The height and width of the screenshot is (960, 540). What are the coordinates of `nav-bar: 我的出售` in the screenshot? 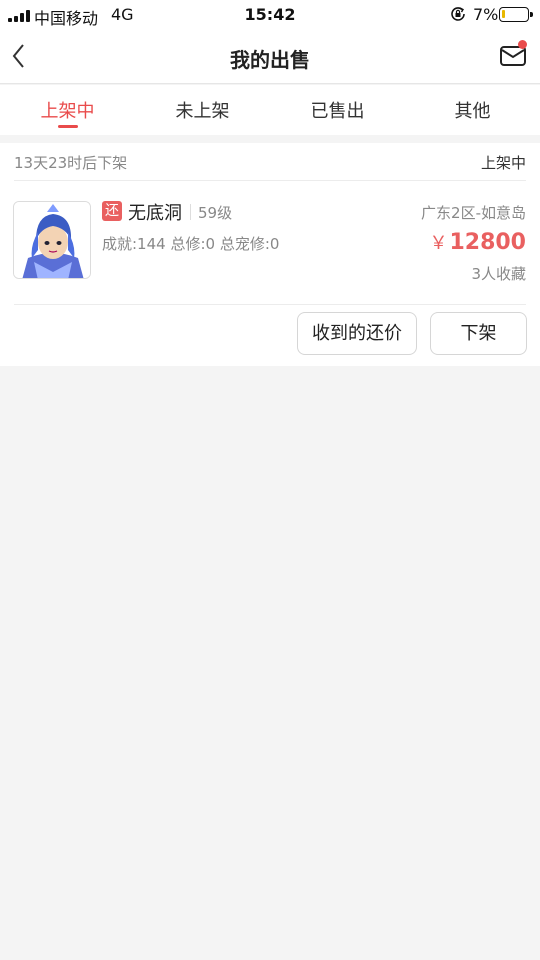 It's located at (270, 57).